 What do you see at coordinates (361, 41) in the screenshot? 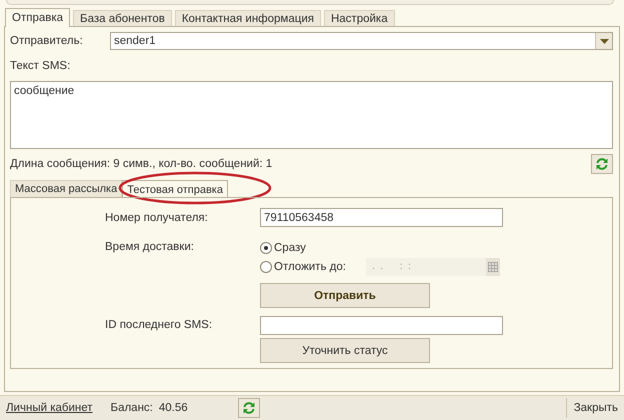
I see `sender-dropdown: sender1` at bounding box center [361, 41].